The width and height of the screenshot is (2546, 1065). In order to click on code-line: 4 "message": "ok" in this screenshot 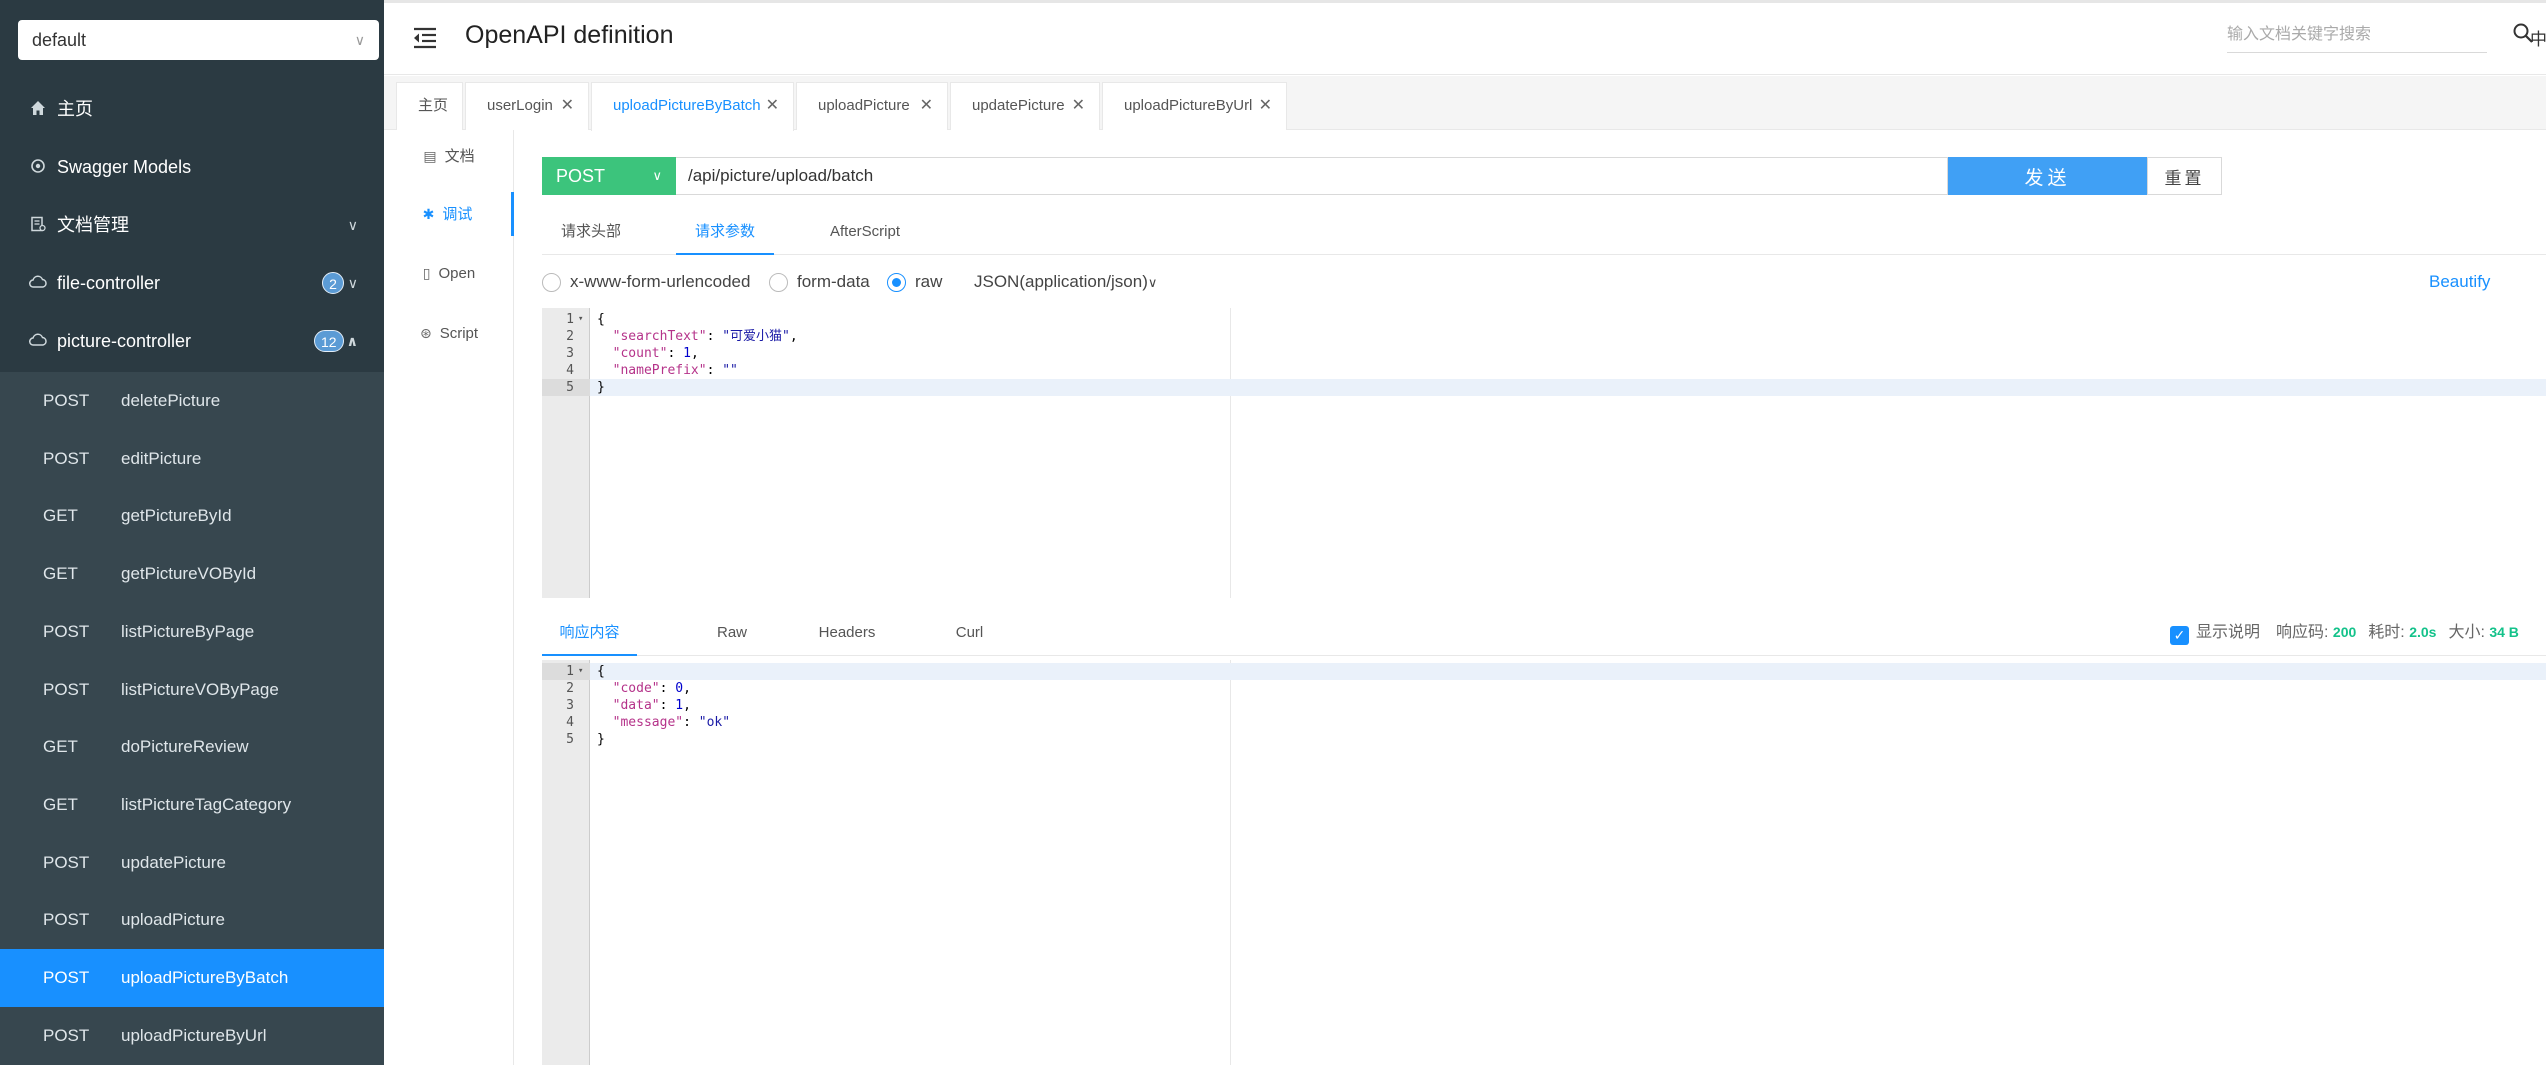, I will do `click(1544, 722)`.